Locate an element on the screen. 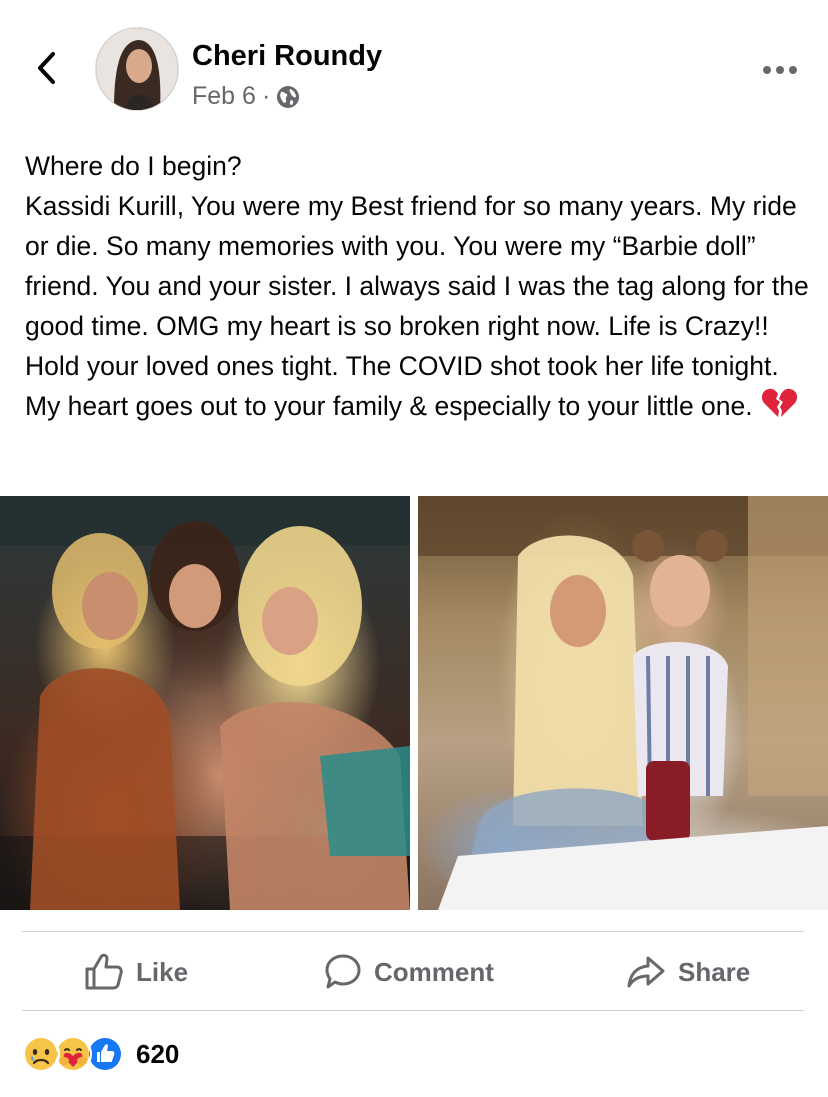 The width and height of the screenshot is (828, 1097). share-button: Share is located at coordinates (688, 972).